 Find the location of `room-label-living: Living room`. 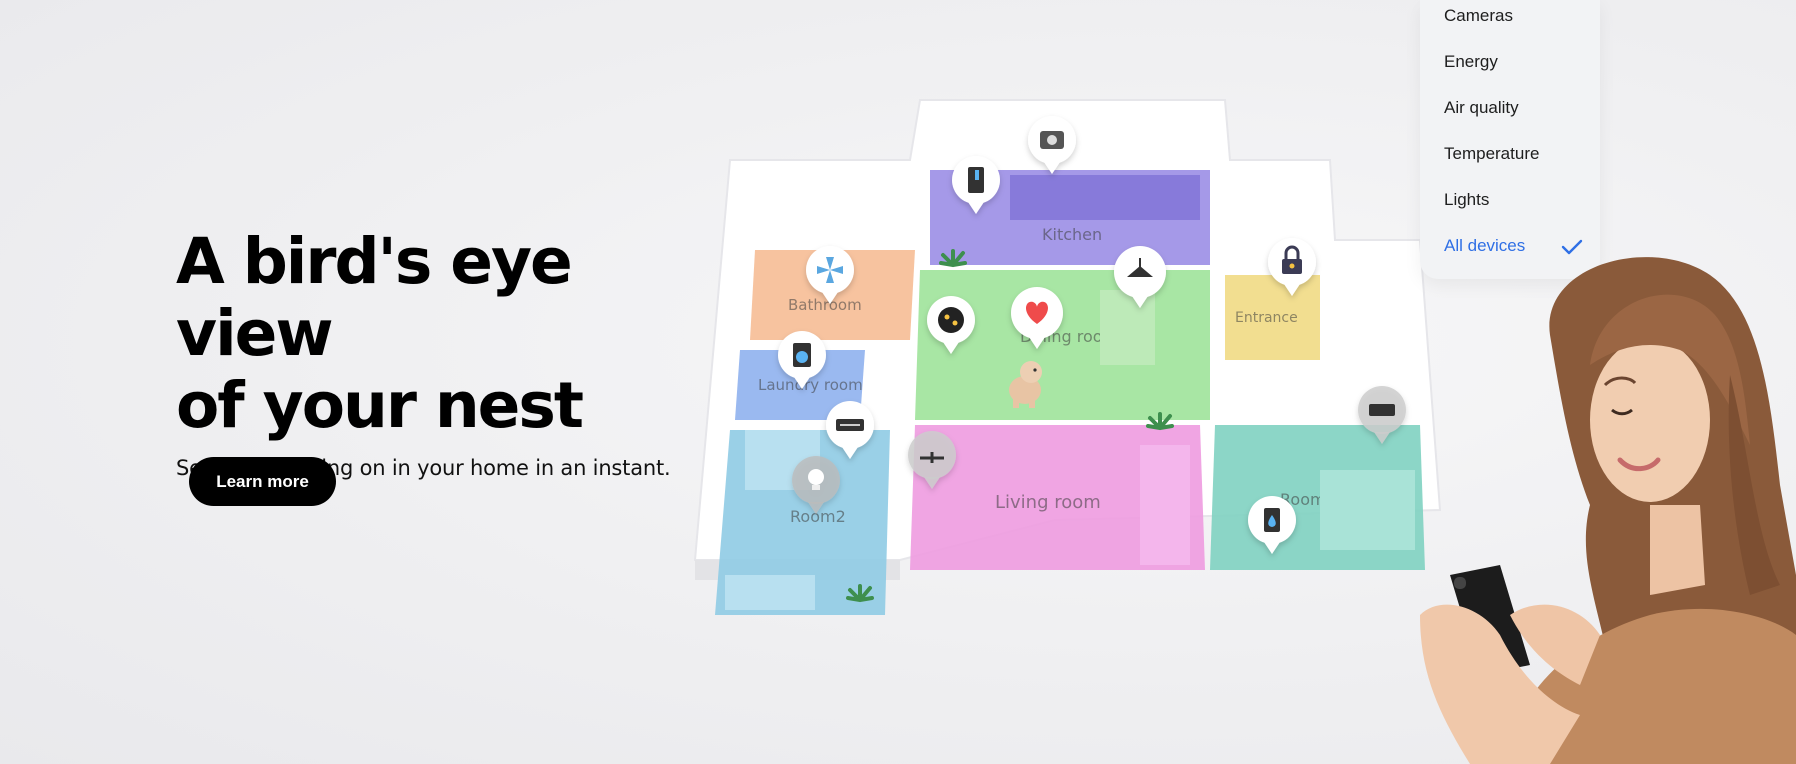

room-label-living: Living room is located at coordinates (1048, 502).